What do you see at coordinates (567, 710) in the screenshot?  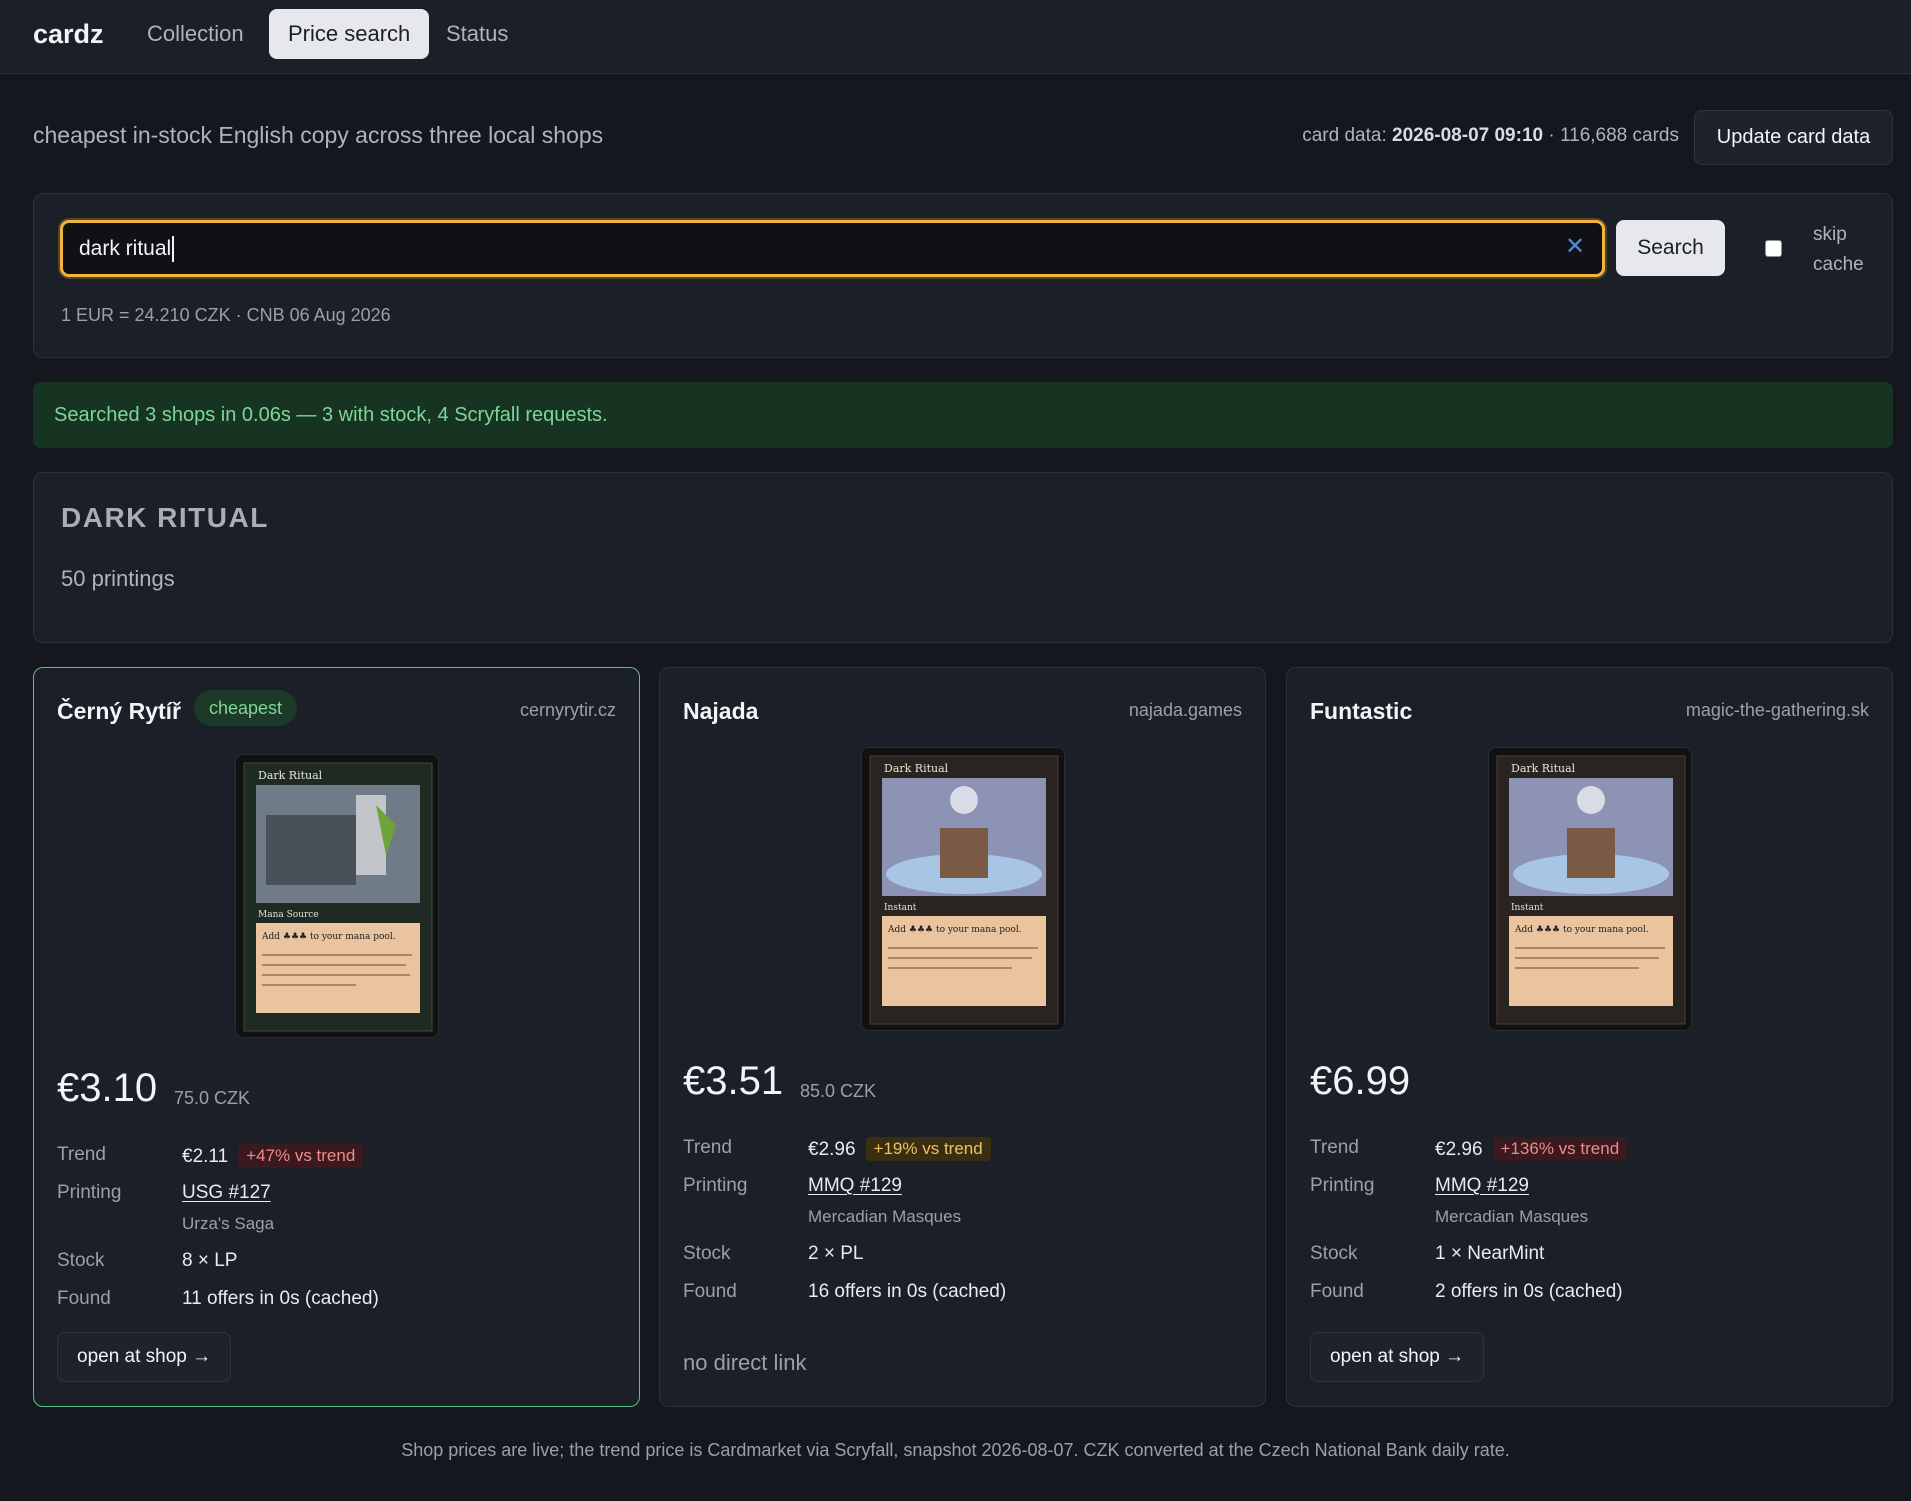 I see `shop-domain: cernyrytir.cz` at bounding box center [567, 710].